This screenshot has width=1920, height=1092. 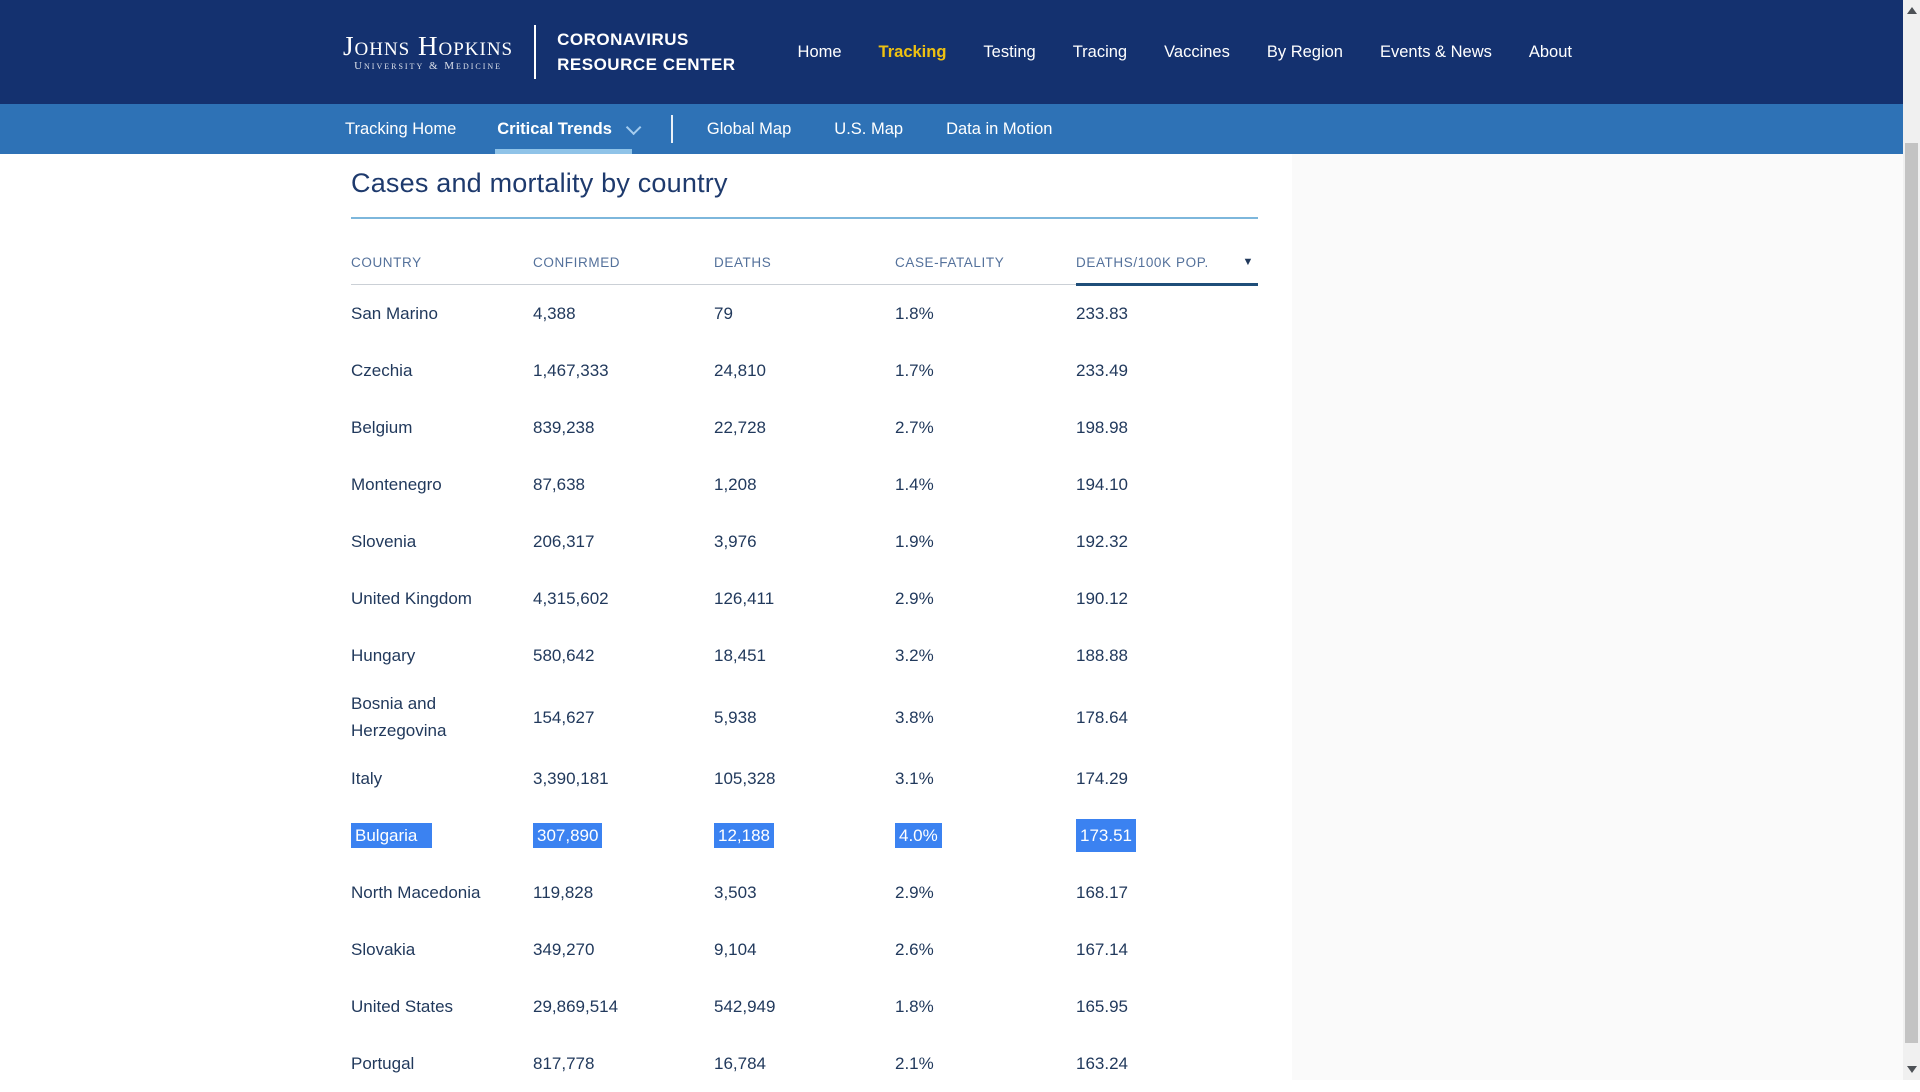 I want to click on column-header-country: COUNTRY, so click(x=442, y=262).